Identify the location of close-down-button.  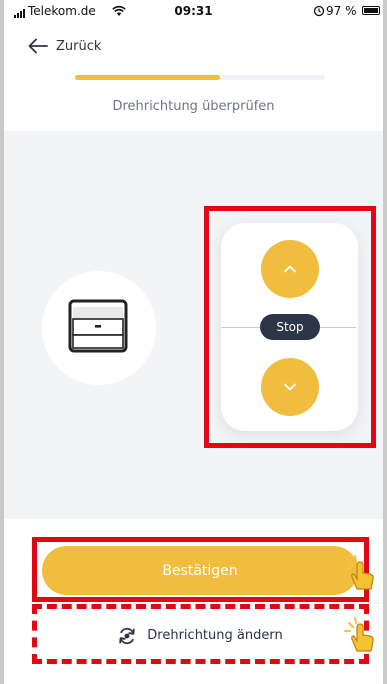
(290, 387).